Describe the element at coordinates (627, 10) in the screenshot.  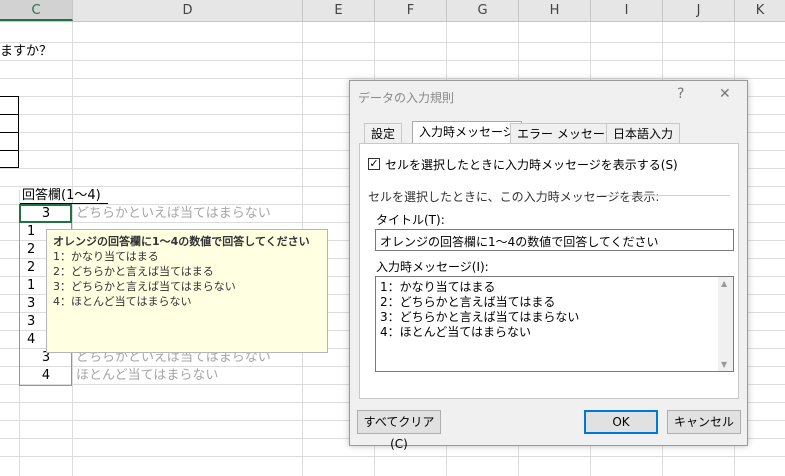
I see `column-header-i: I` at that location.